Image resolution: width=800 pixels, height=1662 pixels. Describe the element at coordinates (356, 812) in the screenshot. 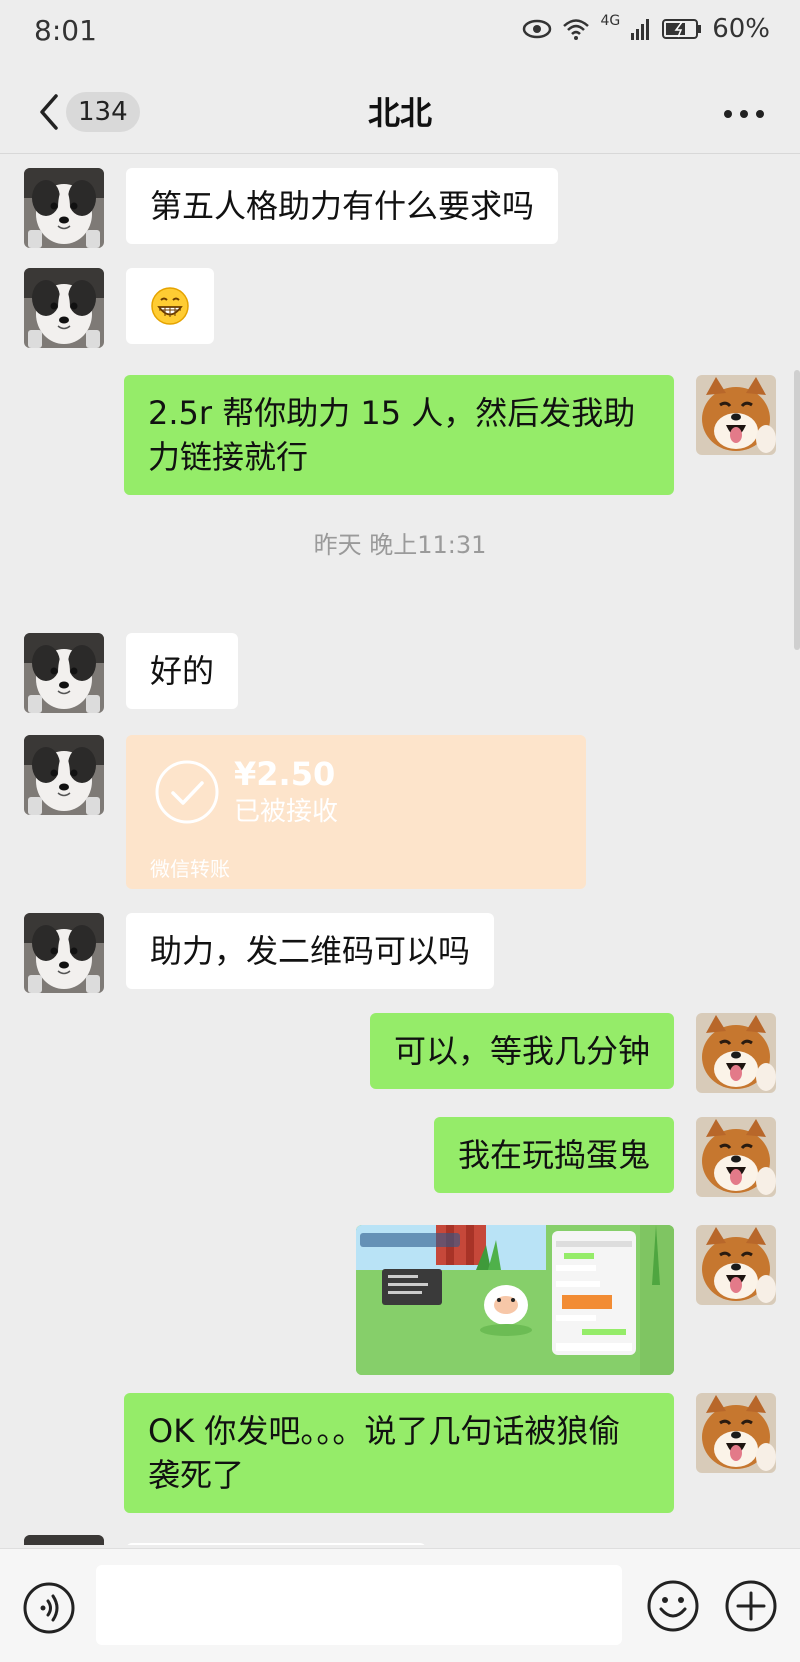

I see `wechat-transfer-card: ¥2.50 已被接收 微信转账` at that location.